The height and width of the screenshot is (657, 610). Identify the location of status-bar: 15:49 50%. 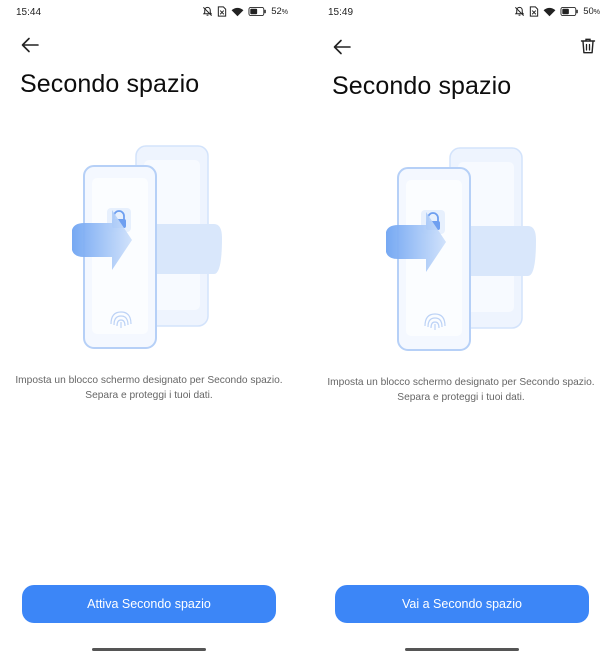
(461, 13).